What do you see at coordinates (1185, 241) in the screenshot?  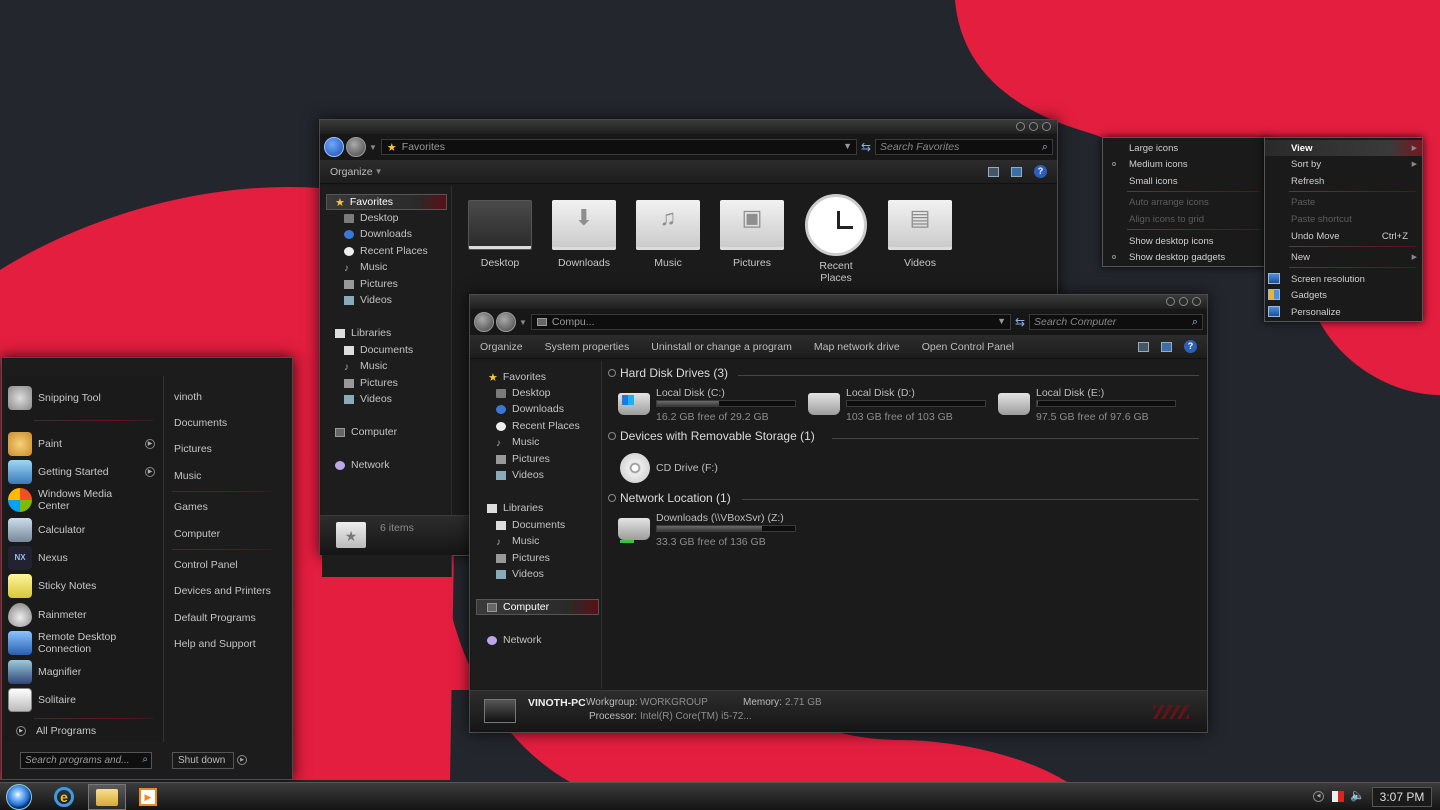 I see `menu-show-desktop-icons: Show desktop icons` at bounding box center [1185, 241].